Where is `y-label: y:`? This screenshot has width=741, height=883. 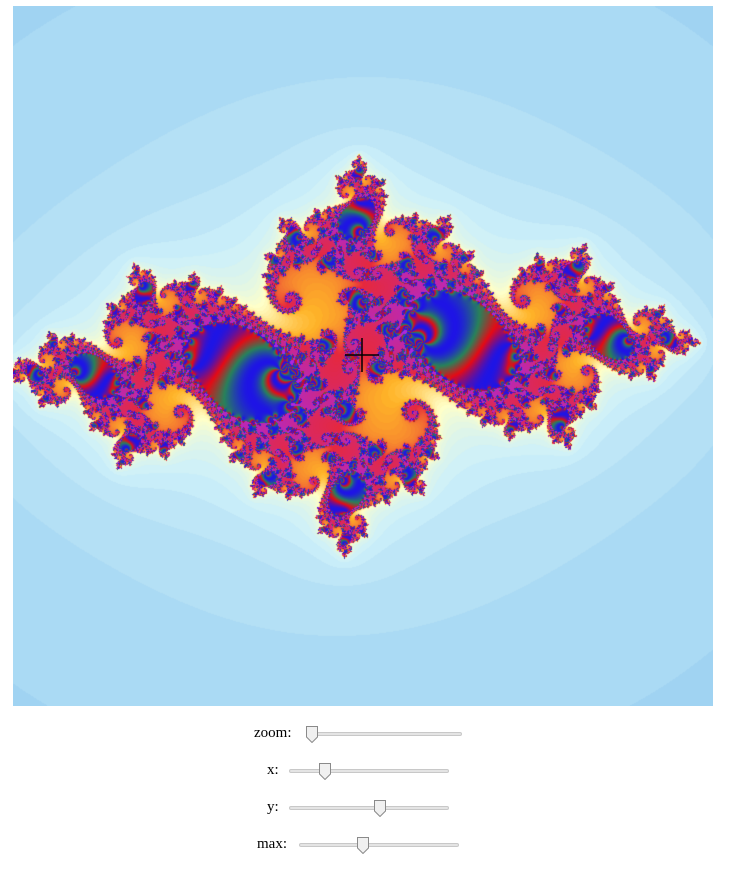 y-label: y: is located at coordinates (273, 807).